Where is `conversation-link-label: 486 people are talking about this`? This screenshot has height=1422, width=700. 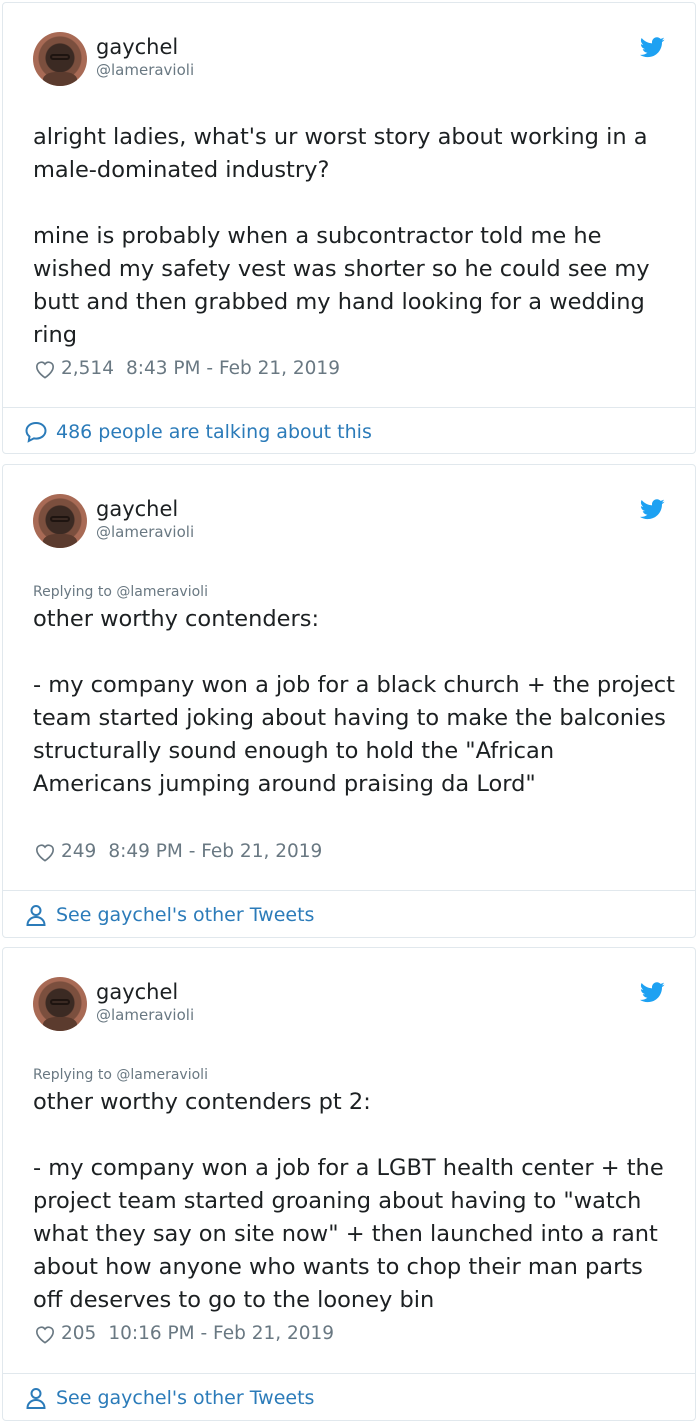
conversation-link-label: 486 people are talking about this is located at coordinates (214, 432).